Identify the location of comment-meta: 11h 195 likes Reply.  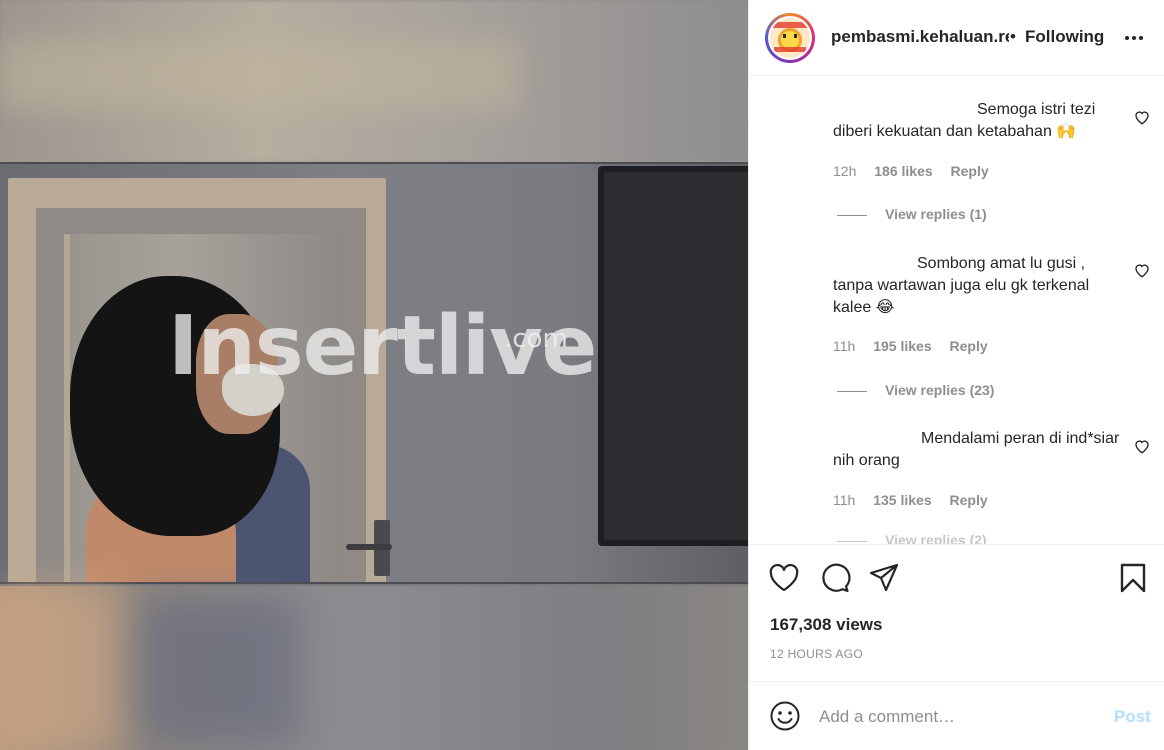
(917, 346).